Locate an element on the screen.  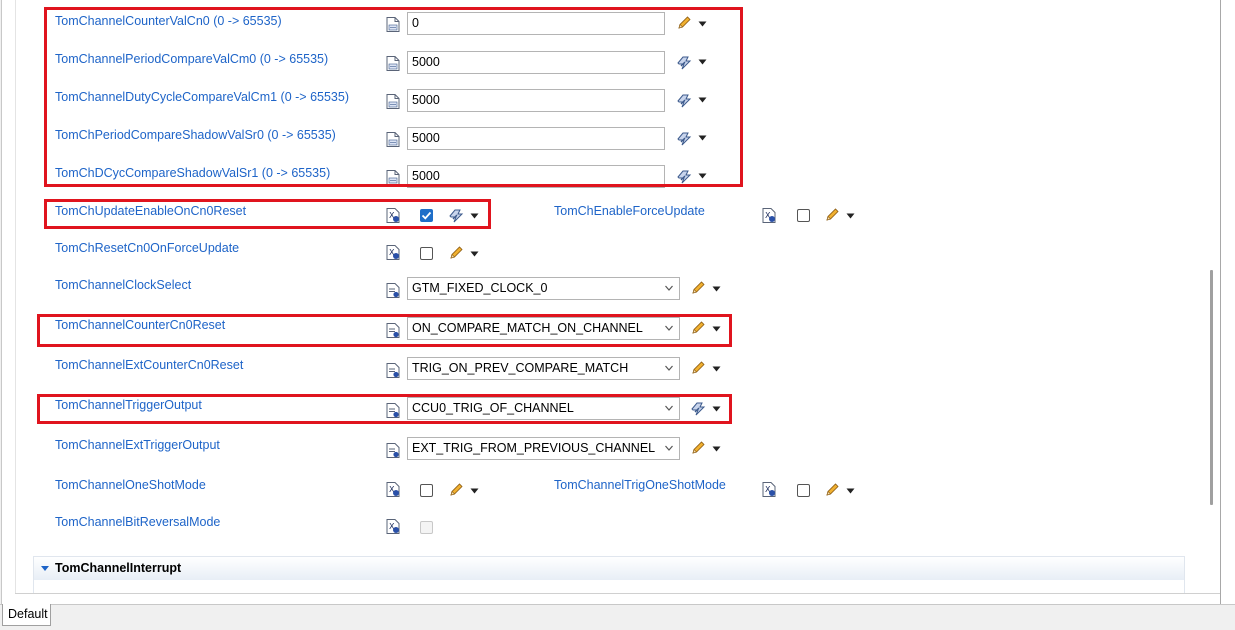
ext-counter-cn0-reset-label: TomChannelExtCounterCn0Reset is located at coordinates (149, 365).